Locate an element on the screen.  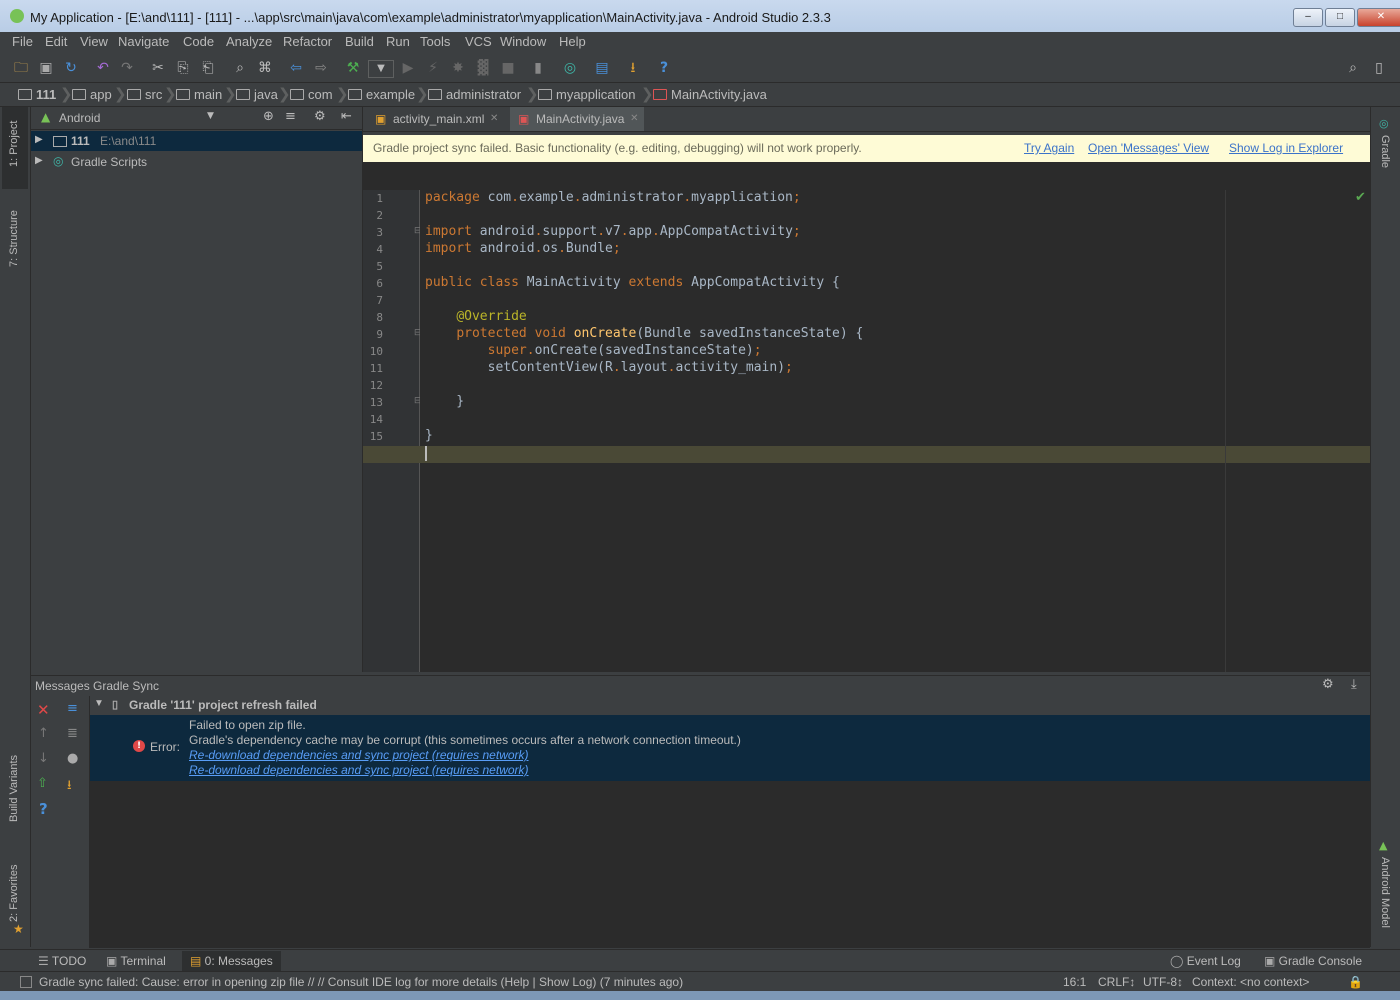
profile-icon: ▓ is located at coordinates (483, 68).